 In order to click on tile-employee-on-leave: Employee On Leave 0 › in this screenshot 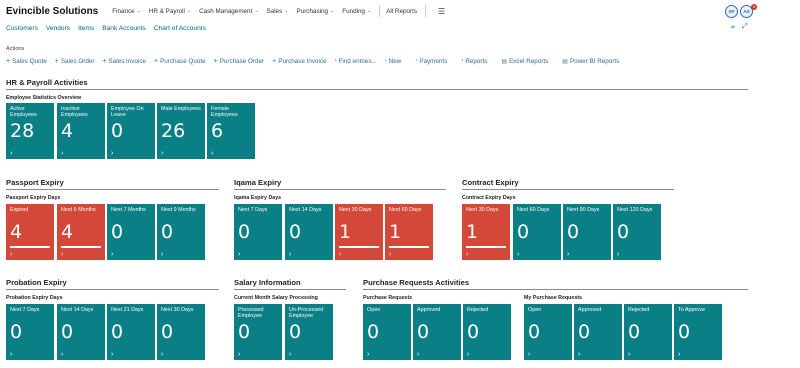, I will do `click(131, 131)`.